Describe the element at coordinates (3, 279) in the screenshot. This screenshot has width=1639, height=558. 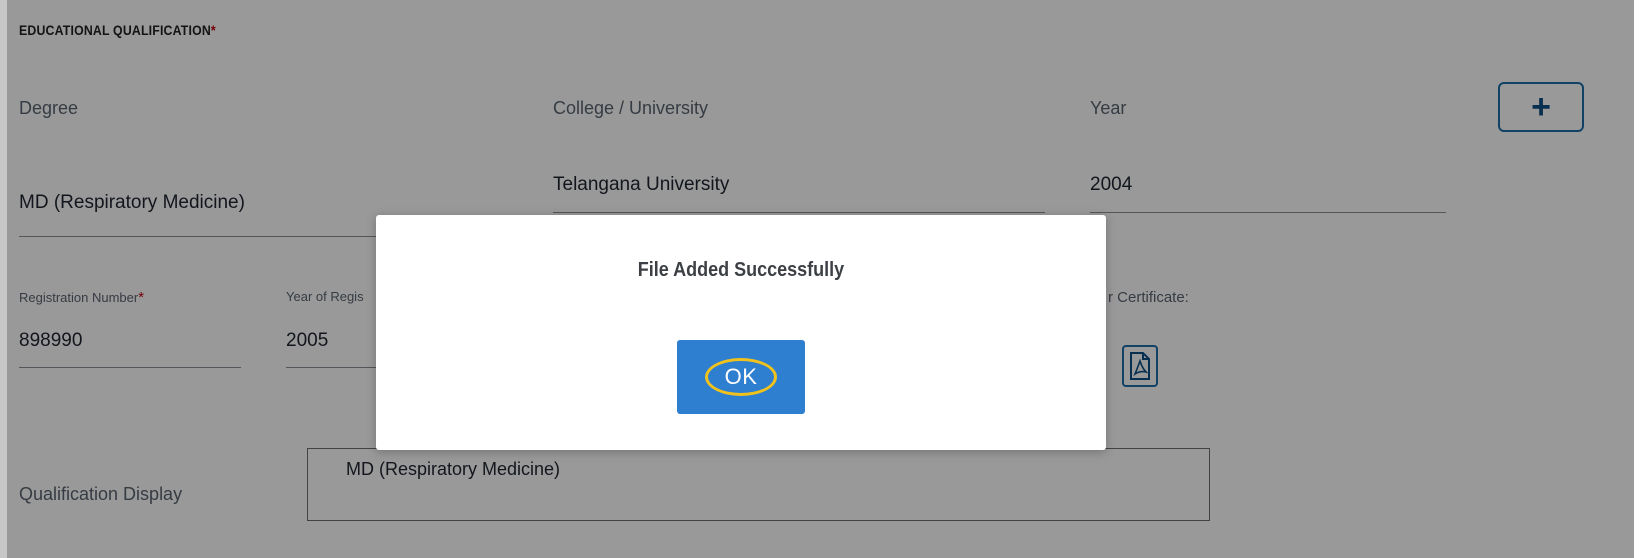
I see `overlay-edge-left` at that location.